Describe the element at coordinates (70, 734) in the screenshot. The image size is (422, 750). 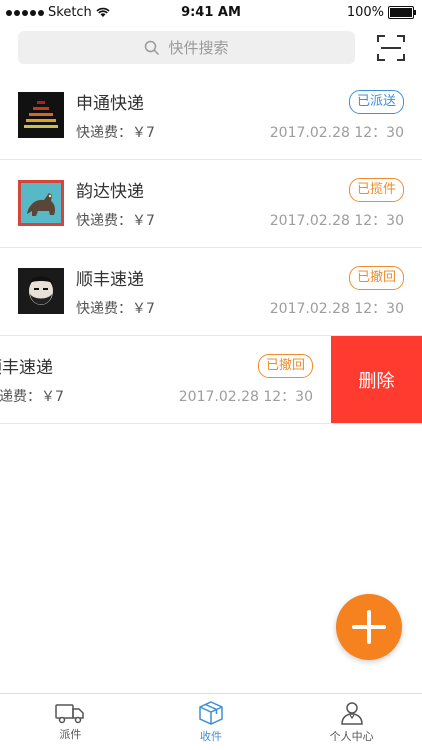
I see `tab-label: 派件` at that location.